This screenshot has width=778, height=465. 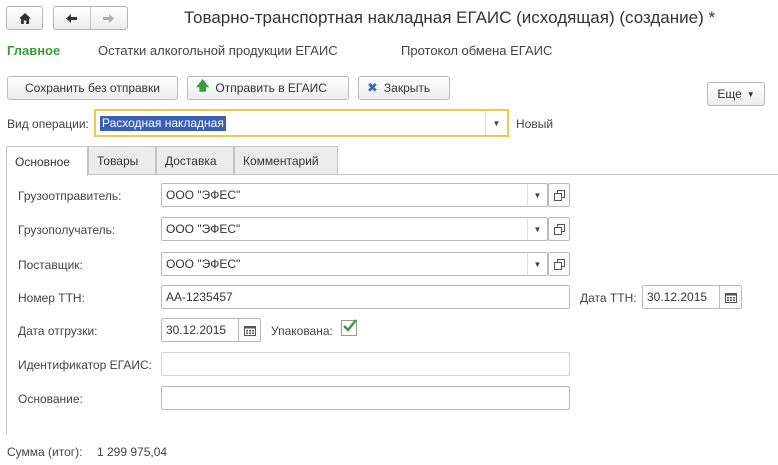 What do you see at coordinates (85, 365) in the screenshot?
I see `egais-id-label: Идентификатор ЕГАИС:` at bounding box center [85, 365].